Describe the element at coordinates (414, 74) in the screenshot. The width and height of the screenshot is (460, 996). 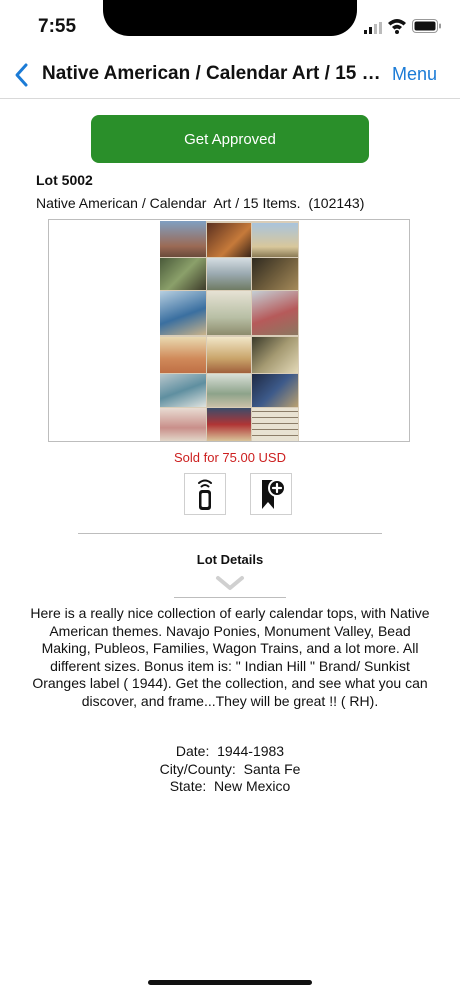
I see `menu-button: Menu` at that location.